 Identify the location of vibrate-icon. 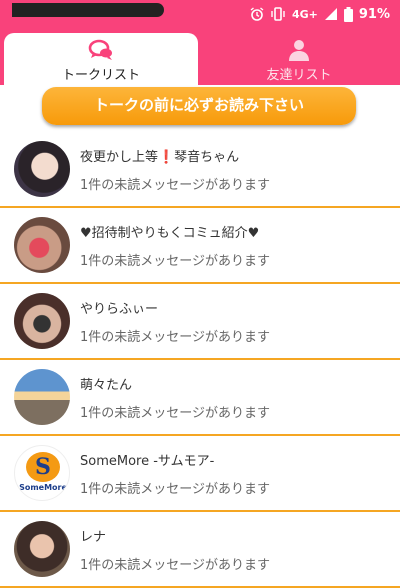
(278, 14).